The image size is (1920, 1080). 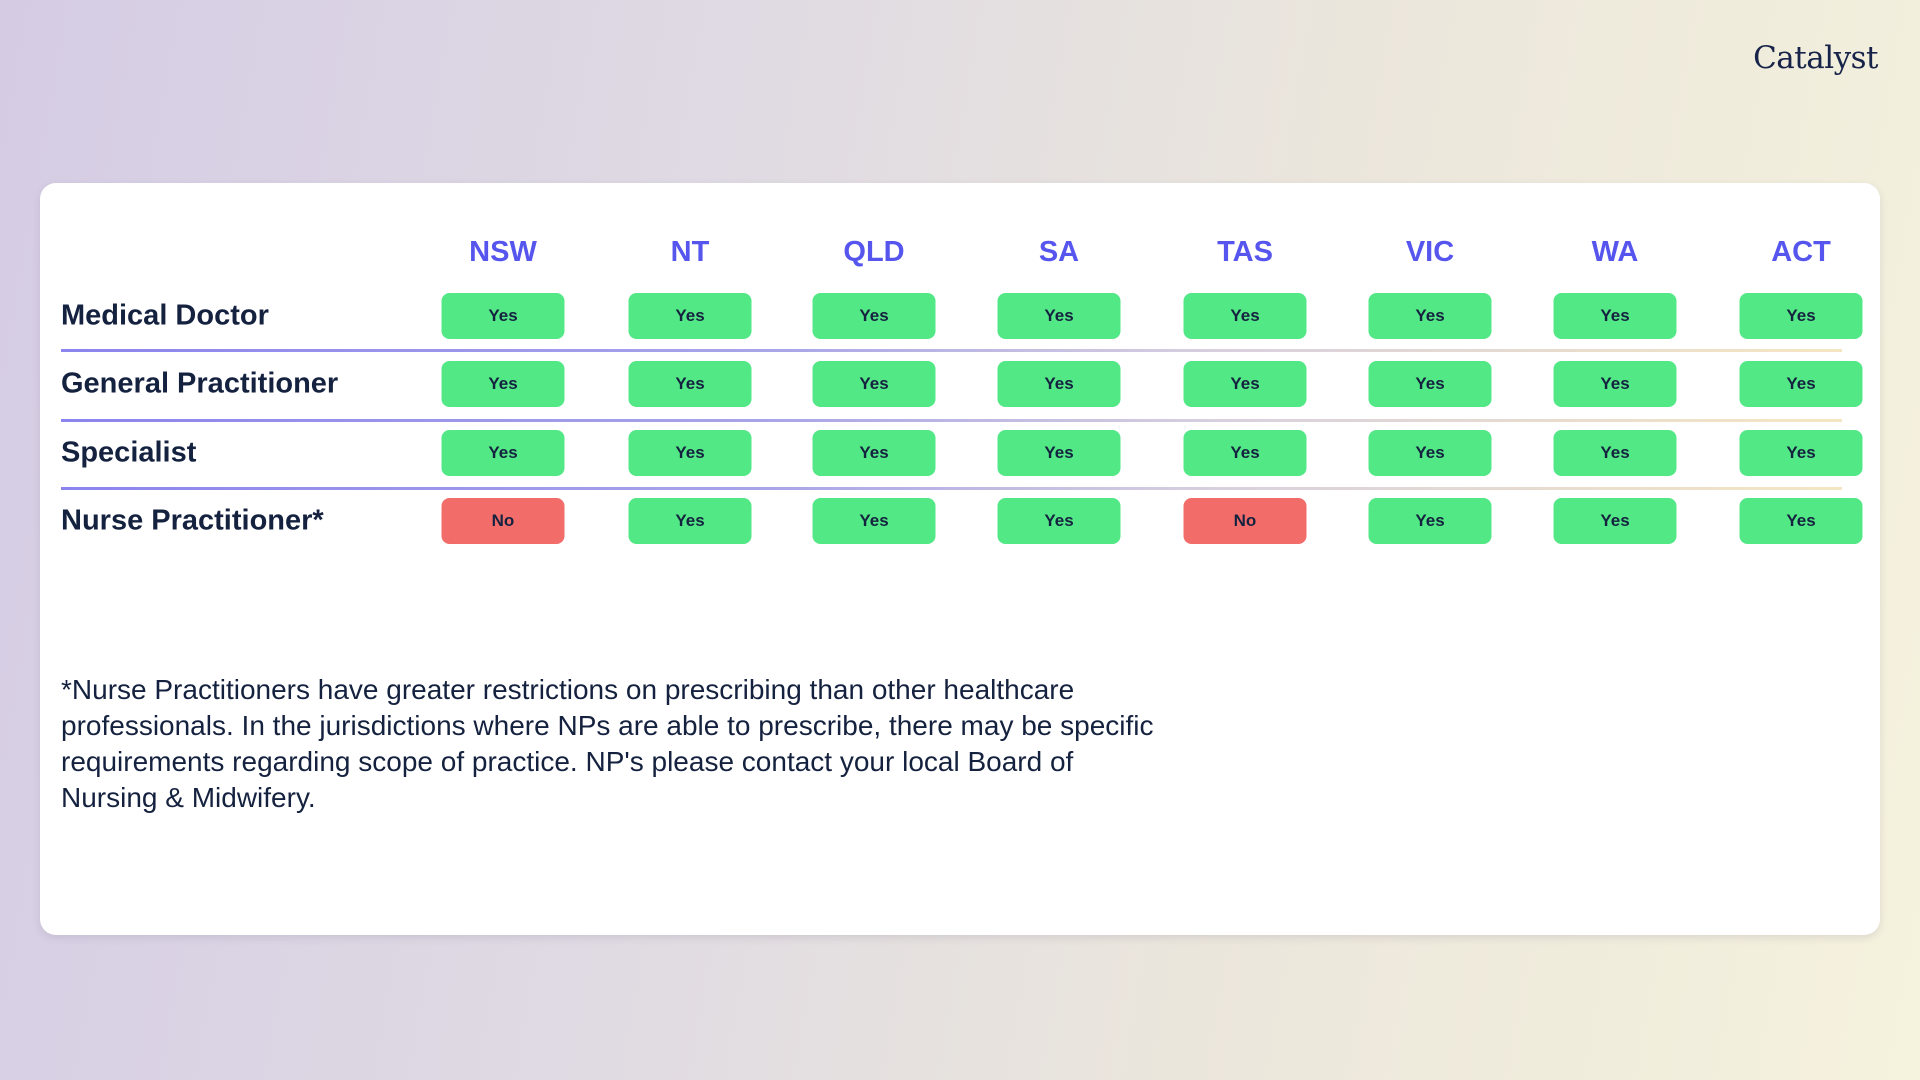 What do you see at coordinates (200, 383) in the screenshot?
I see `row-label: General Practitioner` at bounding box center [200, 383].